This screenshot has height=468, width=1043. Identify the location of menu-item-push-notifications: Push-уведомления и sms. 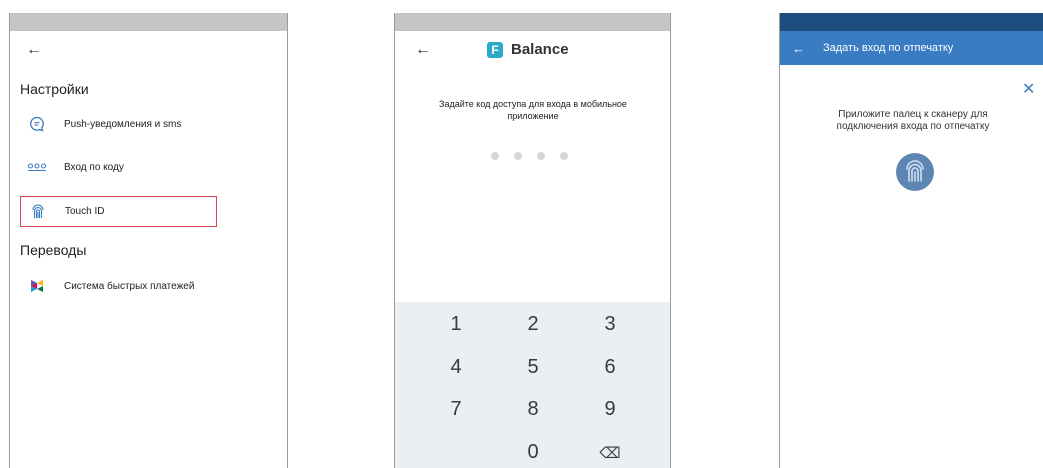
(140, 124).